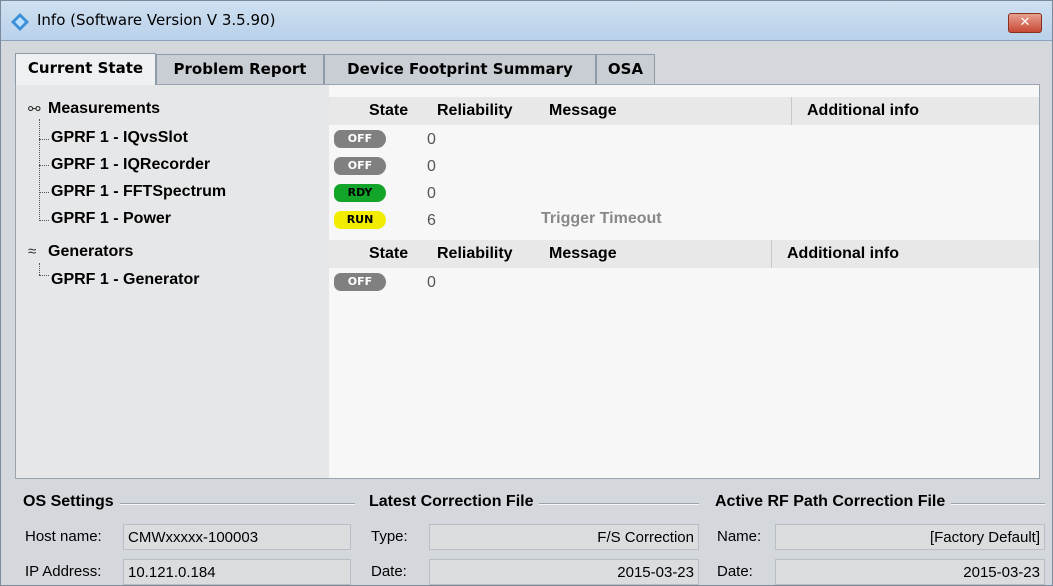  I want to click on generators-icon: ≈, so click(32, 251).